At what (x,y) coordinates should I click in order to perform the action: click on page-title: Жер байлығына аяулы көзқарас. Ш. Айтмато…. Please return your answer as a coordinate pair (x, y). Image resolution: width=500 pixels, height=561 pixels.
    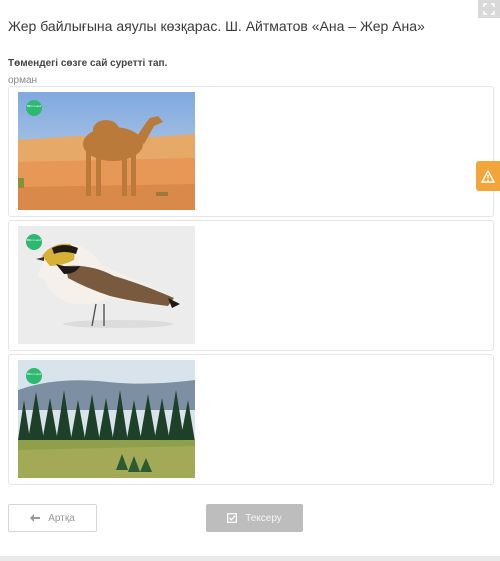
    Looking at the image, I should click on (216, 26).